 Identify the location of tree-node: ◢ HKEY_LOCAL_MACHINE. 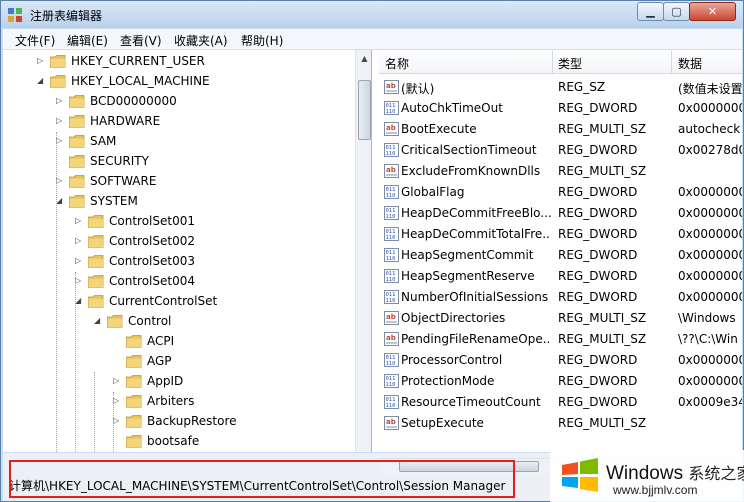
(178, 82).